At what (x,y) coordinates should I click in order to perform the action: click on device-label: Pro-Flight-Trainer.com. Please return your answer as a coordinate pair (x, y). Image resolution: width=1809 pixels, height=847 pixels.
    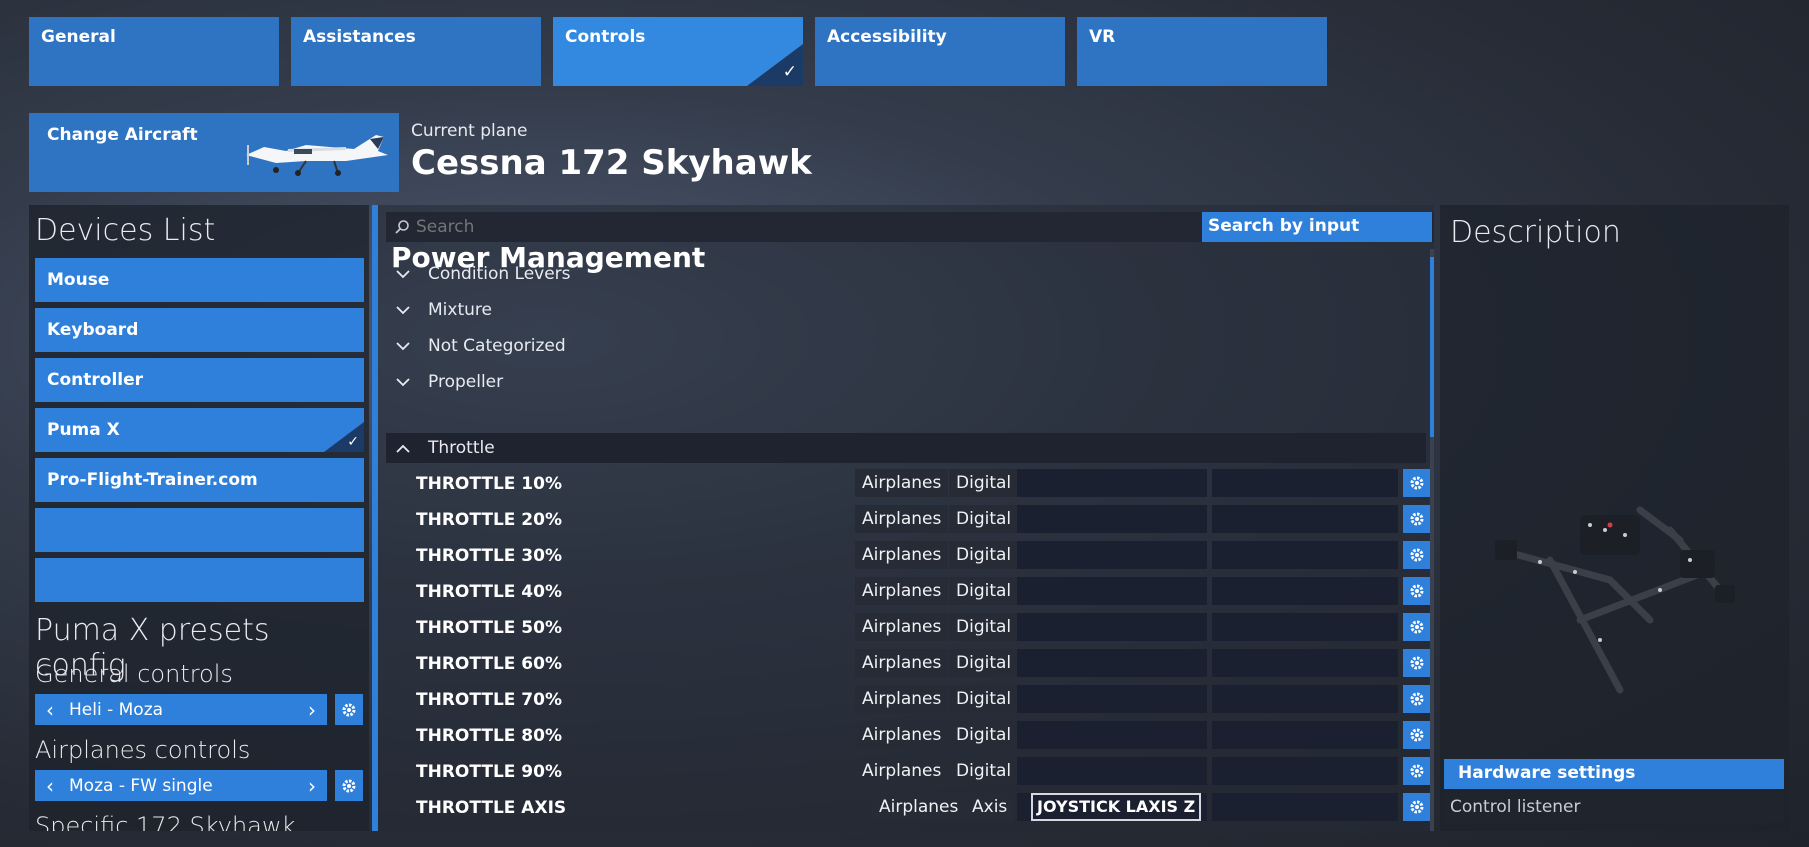
    Looking at the image, I should click on (152, 480).